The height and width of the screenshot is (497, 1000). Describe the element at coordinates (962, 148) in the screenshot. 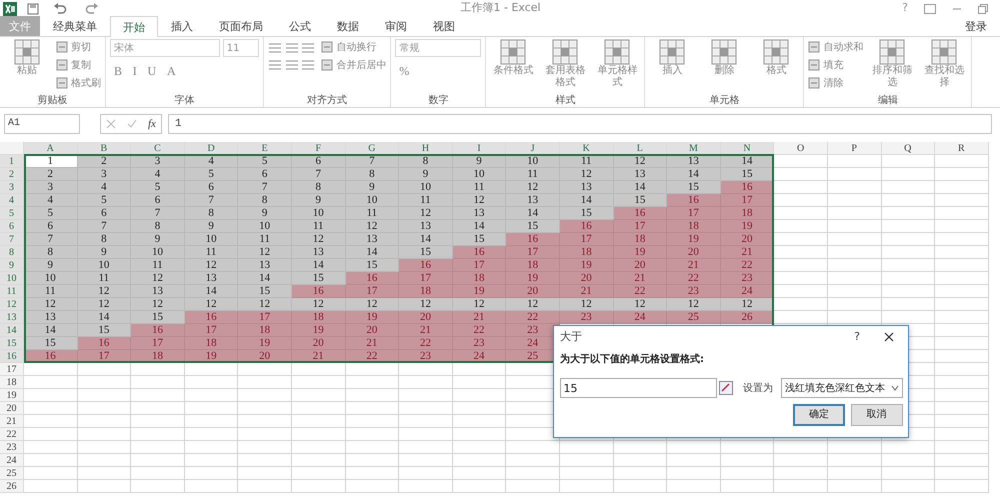

I see `column-header: R` at that location.